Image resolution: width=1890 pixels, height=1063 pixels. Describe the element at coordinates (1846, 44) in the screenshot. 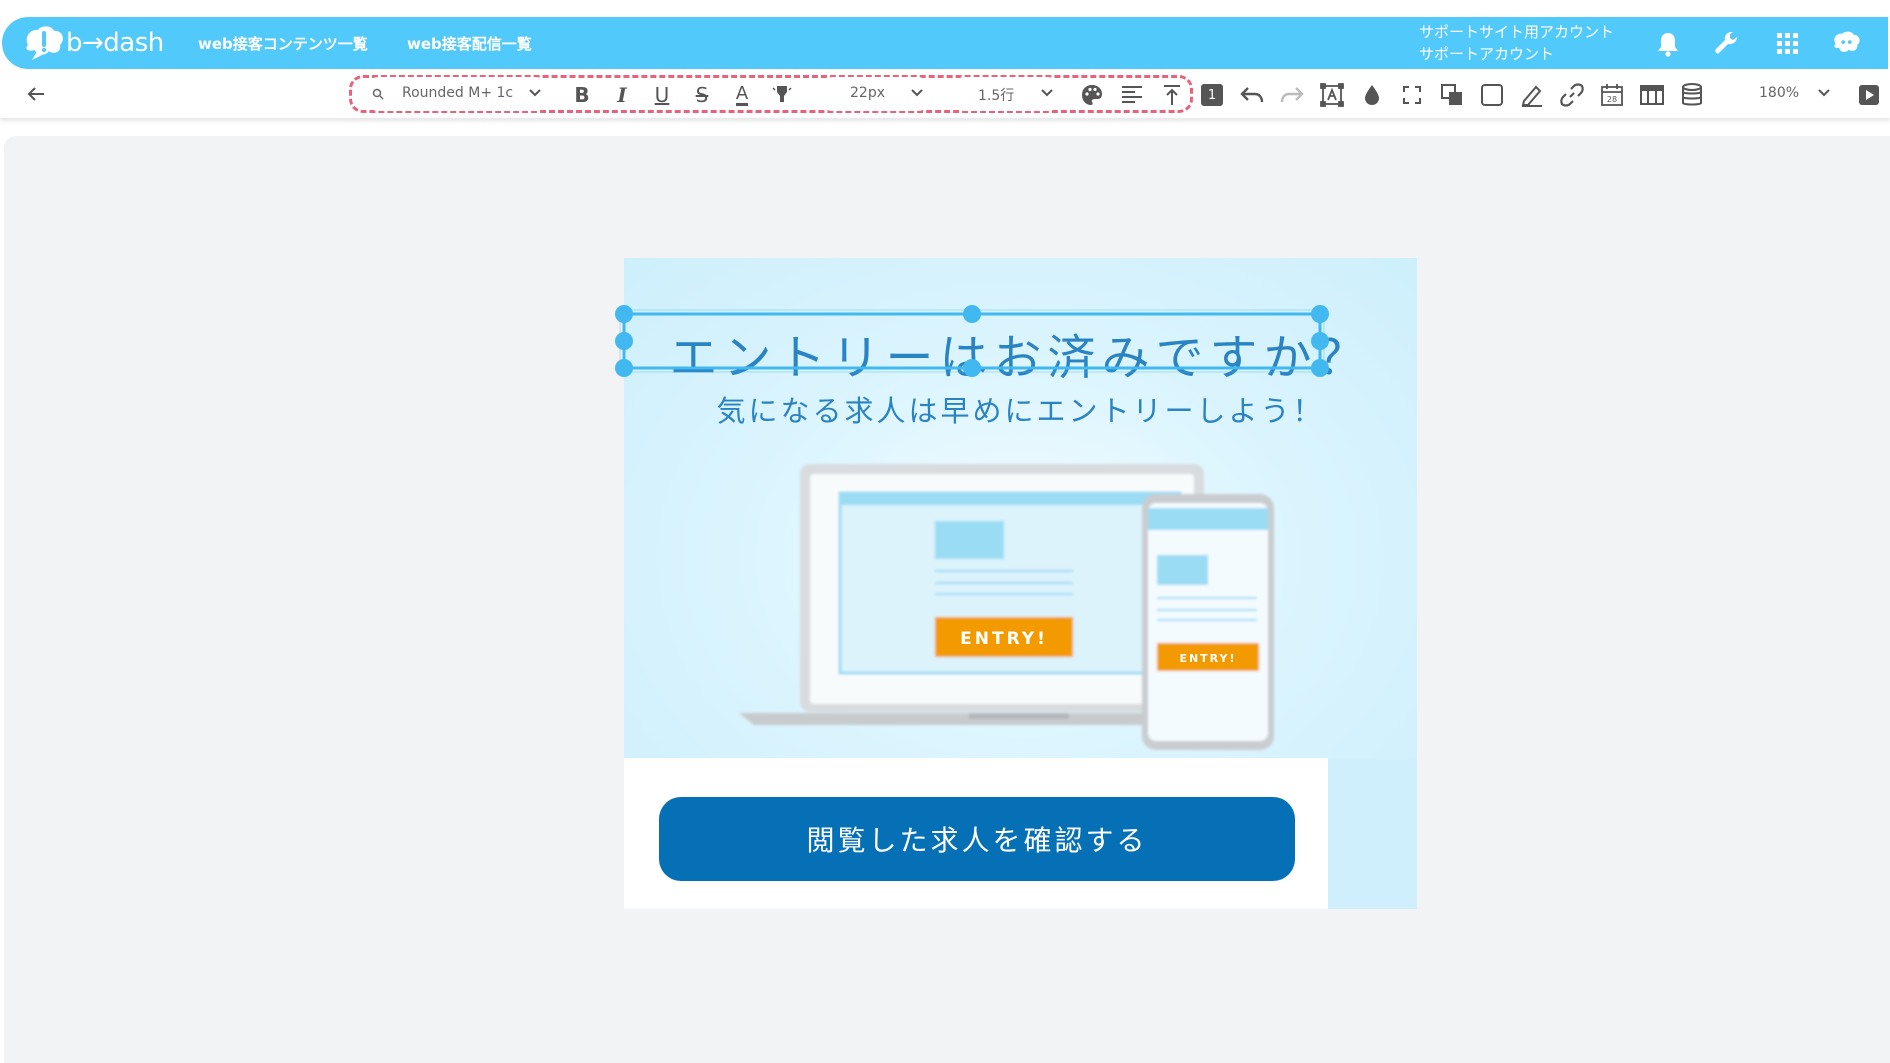

I see `user-menu-icon` at that location.